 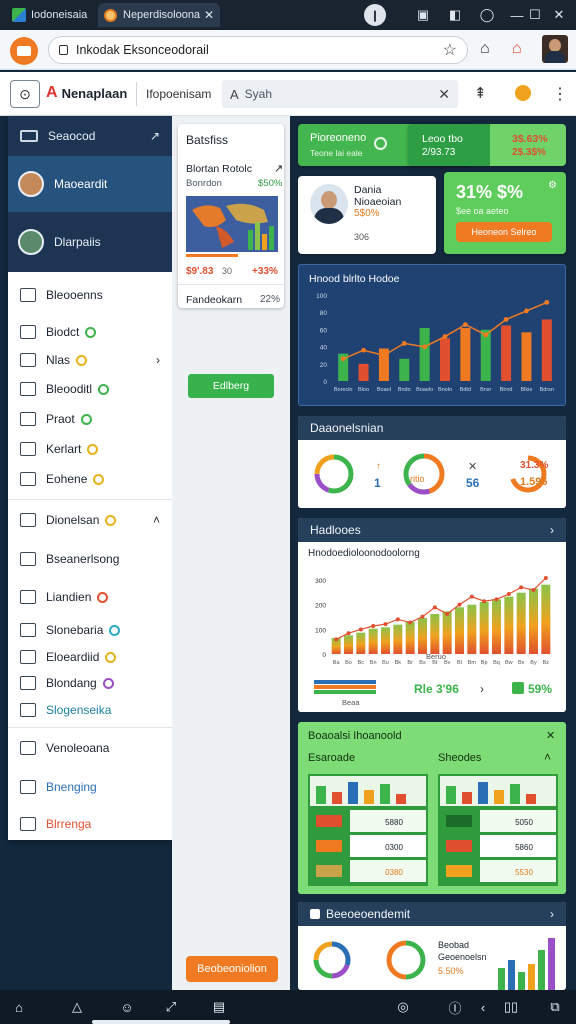 What do you see at coordinates (90, 479) in the screenshot?
I see `sidebar-item: Eohene` at bounding box center [90, 479].